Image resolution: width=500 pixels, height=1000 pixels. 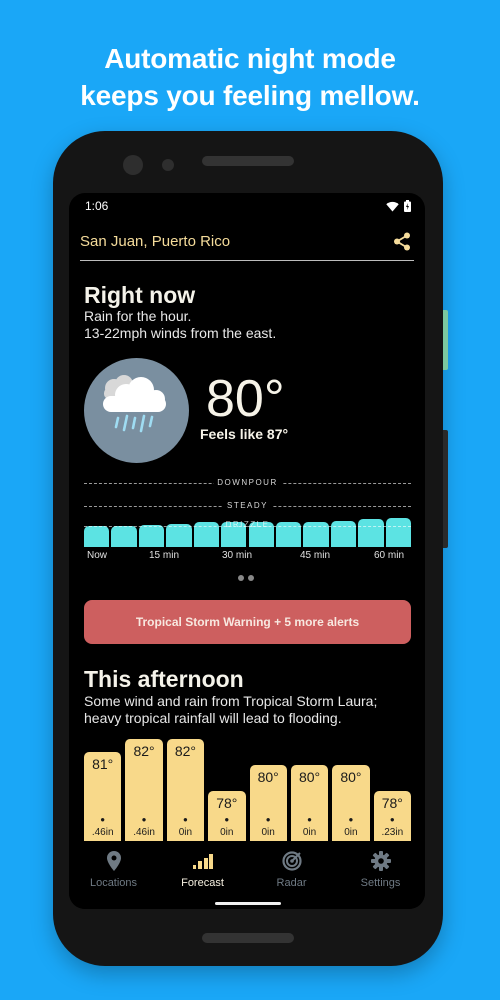 What do you see at coordinates (244, 434) in the screenshot?
I see `feels-like: Feels like 87°` at bounding box center [244, 434].